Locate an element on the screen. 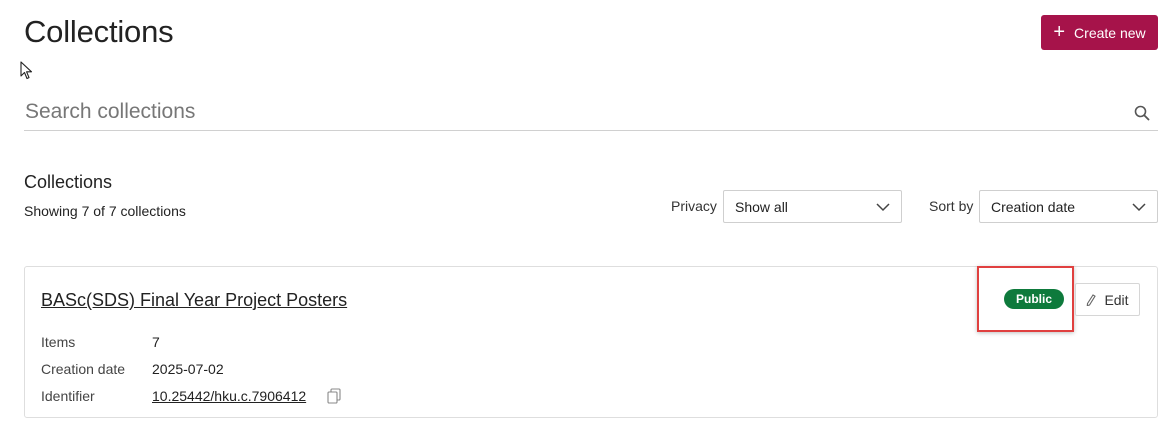 The image size is (1174, 426). identifier-link: 10.25442/hku.c.7906412 is located at coordinates (229, 396).